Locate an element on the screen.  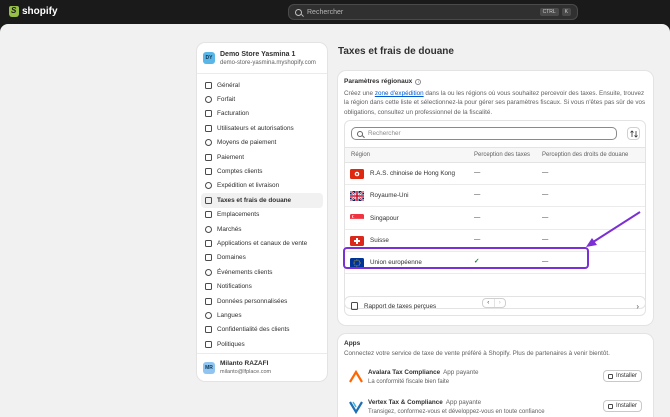
sidebar-item-apps: Applications et canaux de vente is located at coordinates (262, 243).